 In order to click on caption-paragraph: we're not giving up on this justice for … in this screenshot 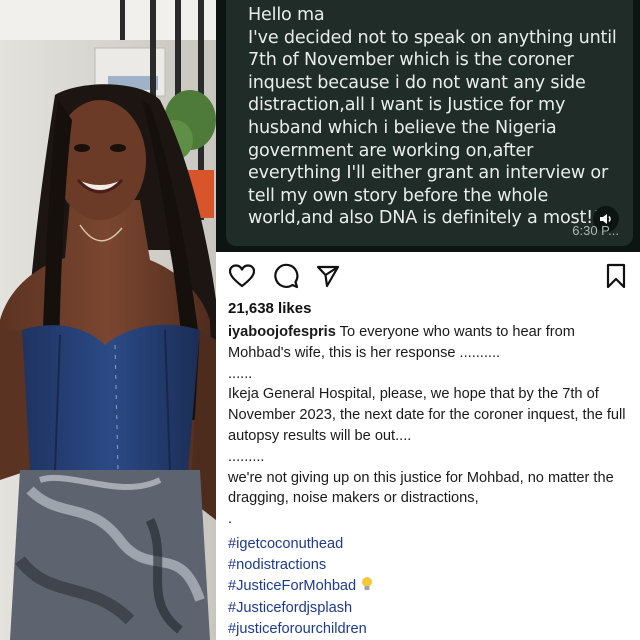, I will do `click(421, 488)`.